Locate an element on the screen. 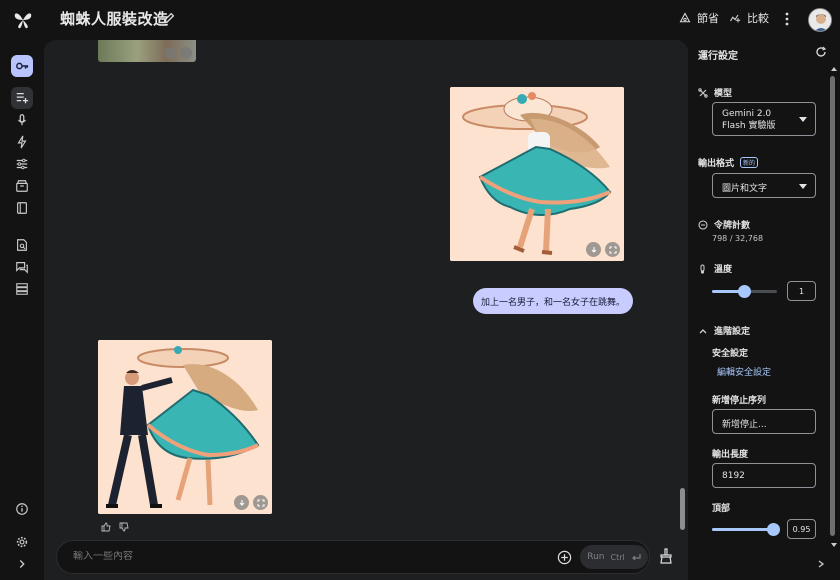 This screenshot has height=580, width=840. model-section: 模型 is located at coordinates (715, 92).